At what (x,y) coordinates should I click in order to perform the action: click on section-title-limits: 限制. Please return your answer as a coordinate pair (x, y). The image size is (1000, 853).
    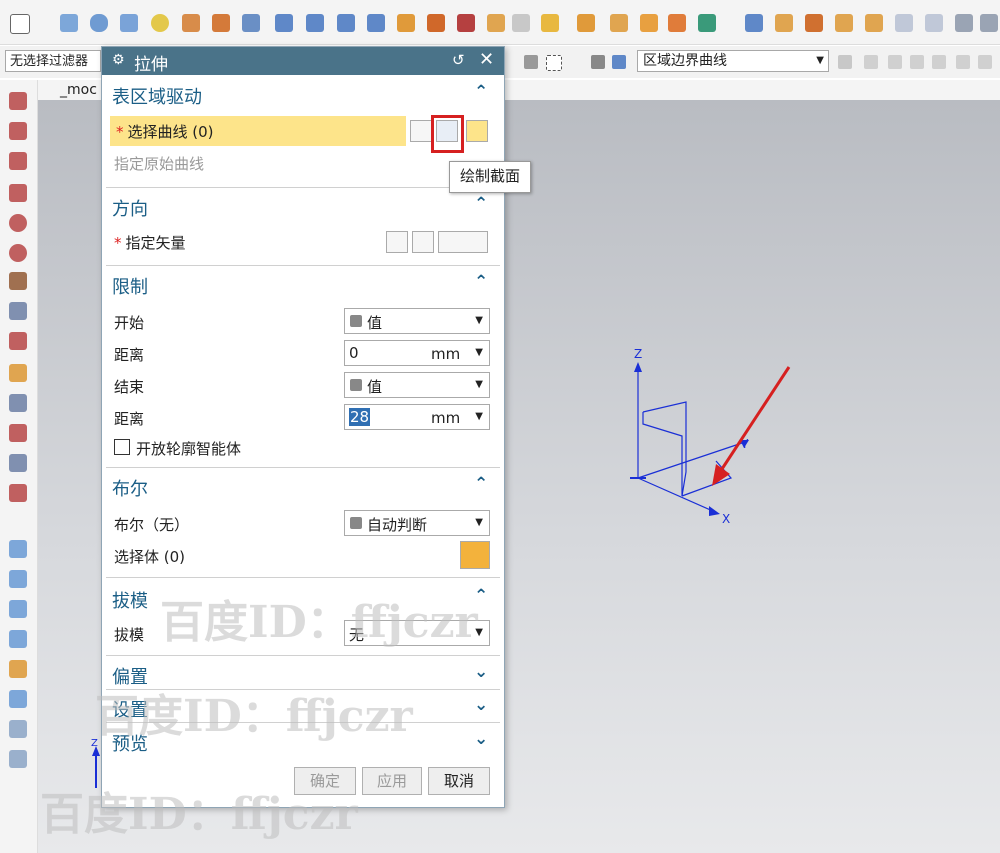
    Looking at the image, I should click on (130, 287).